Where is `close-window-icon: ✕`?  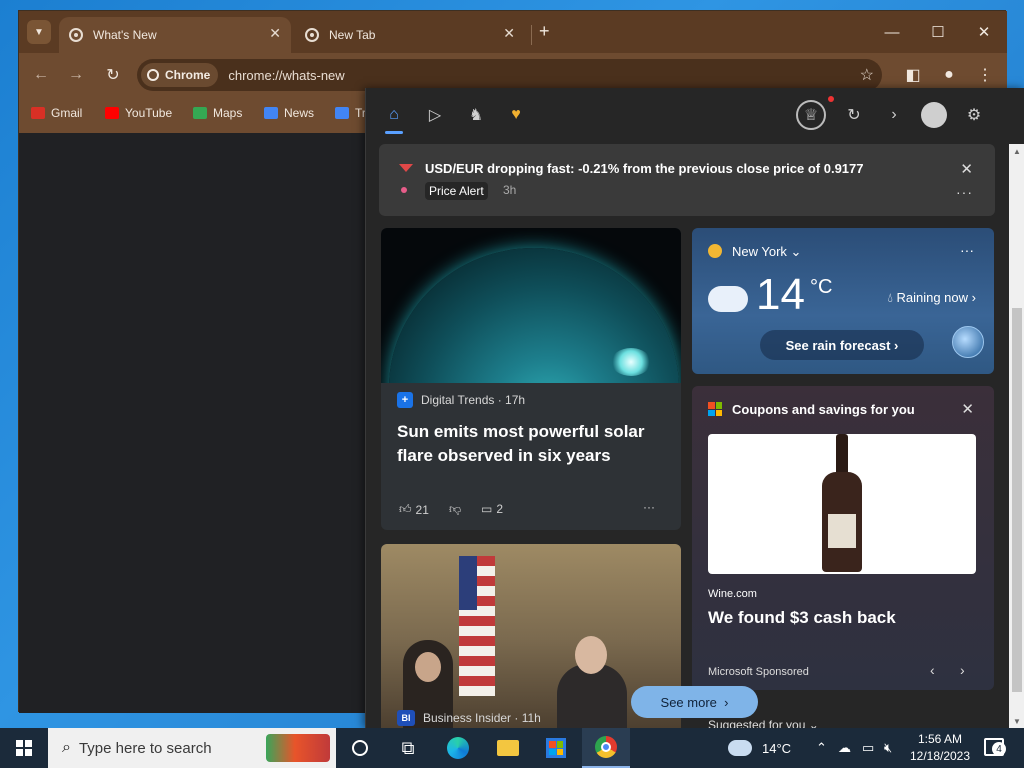
close-window-icon: ✕ is located at coordinates (984, 32).